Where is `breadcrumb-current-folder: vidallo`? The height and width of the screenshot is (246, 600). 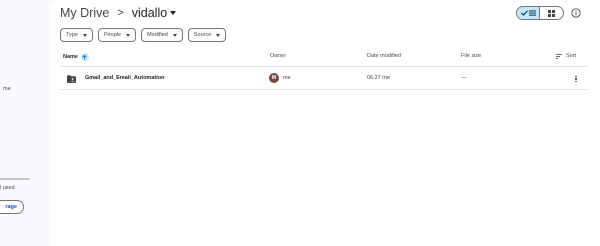 breadcrumb-current-folder: vidallo is located at coordinates (149, 13).